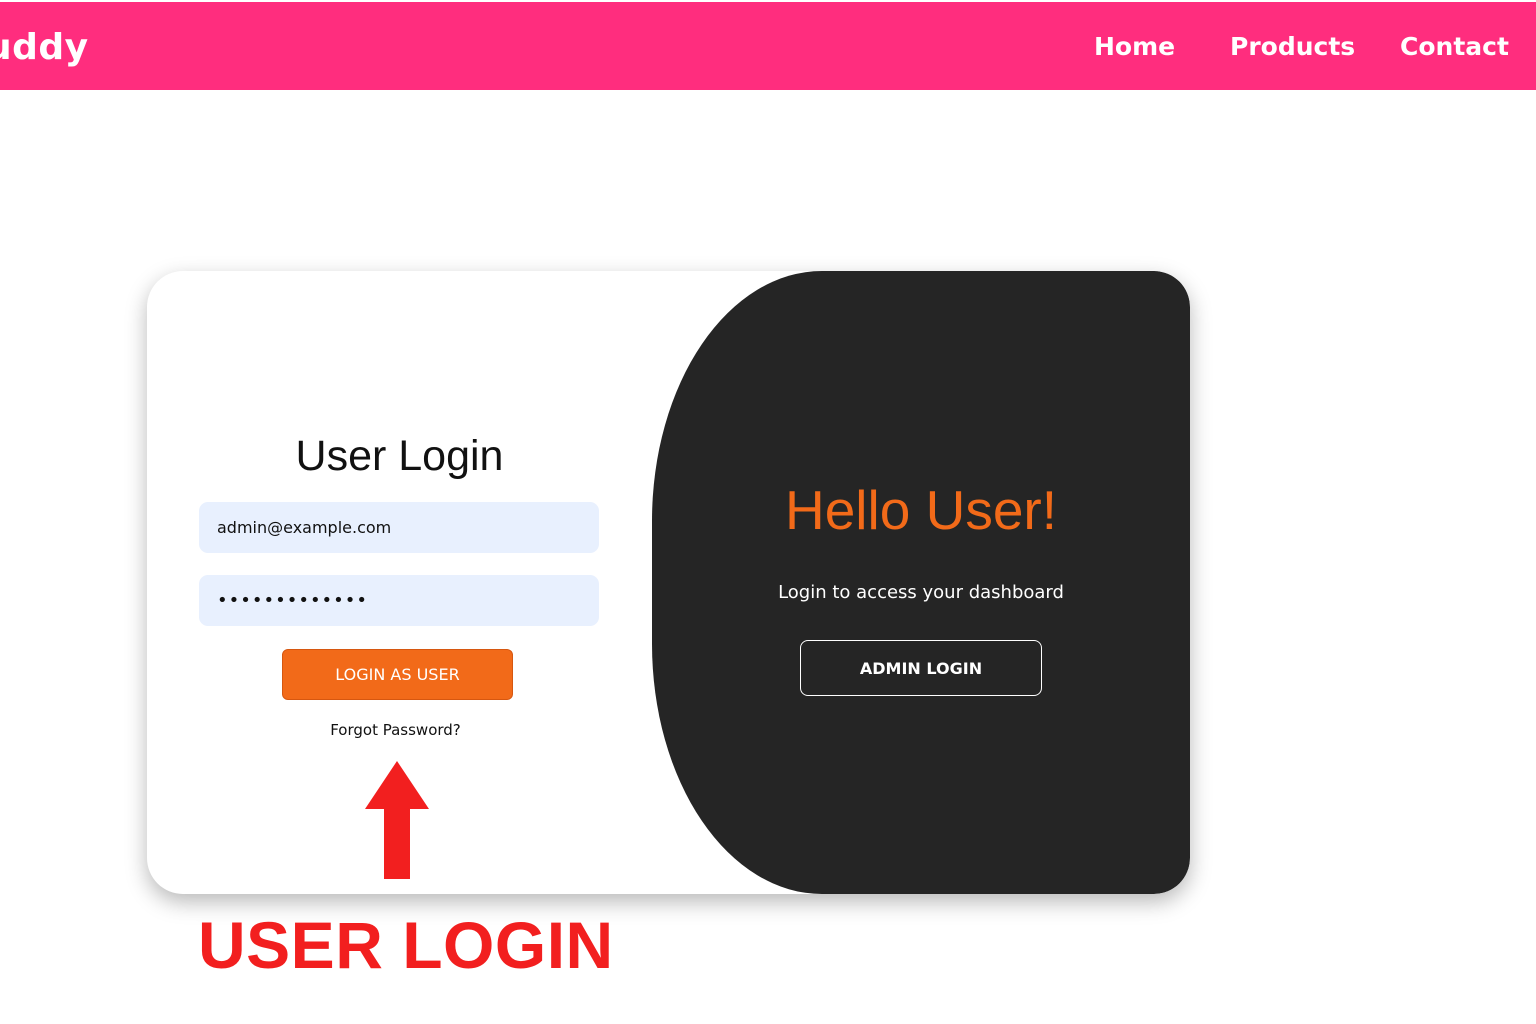  Describe the element at coordinates (395, 730) in the screenshot. I see `forgot-password-link: Forgot Password?` at that location.